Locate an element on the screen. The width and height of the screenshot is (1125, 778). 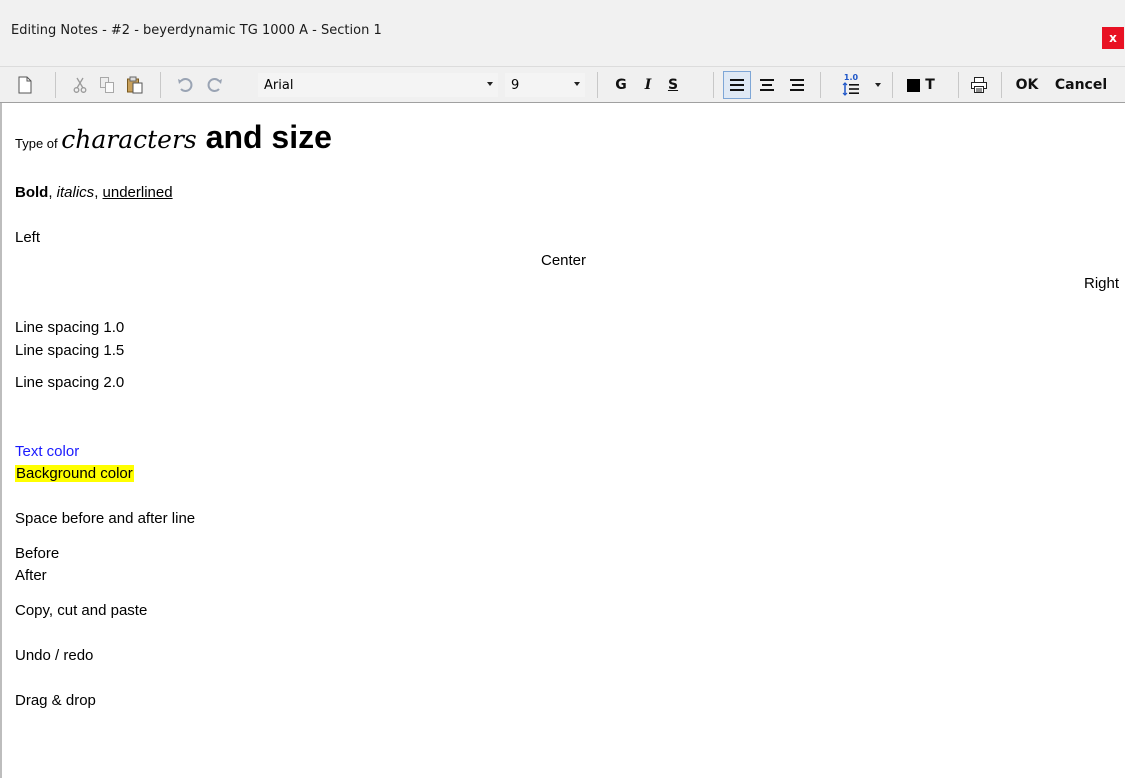
font-size-select: 9 is located at coordinates (545, 85).